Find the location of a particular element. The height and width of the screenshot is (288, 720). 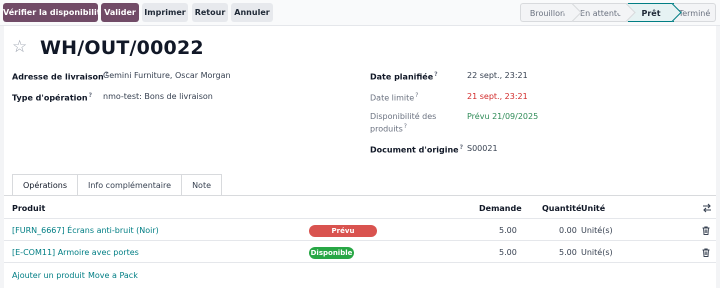

deadline-label: Date limite? is located at coordinates (394, 97).